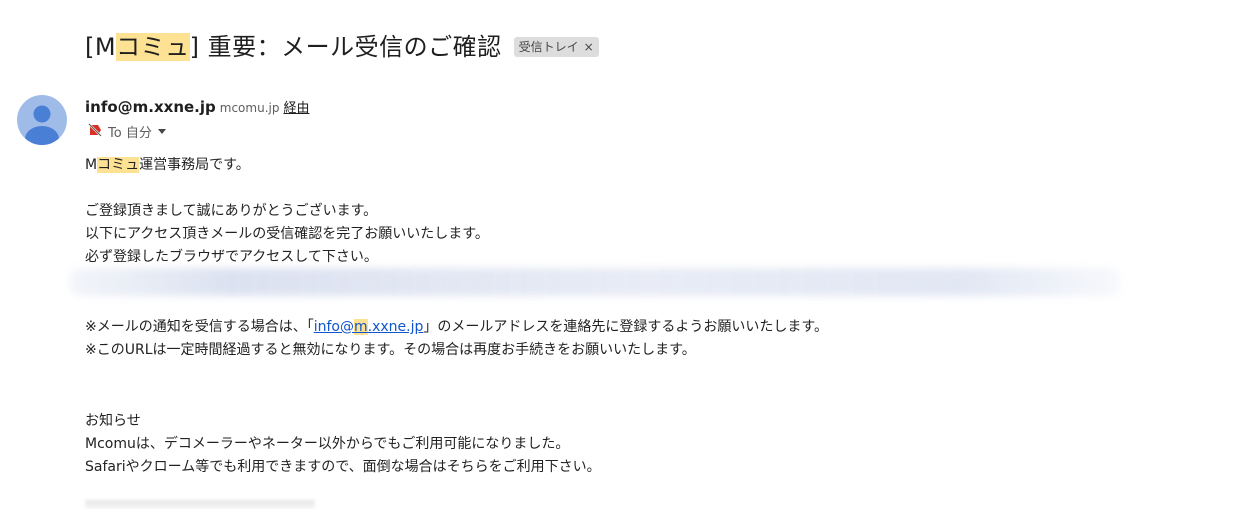  Describe the element at coordinates (91, 165) in the screenshot. I see `intro-prefix: M` at that location.